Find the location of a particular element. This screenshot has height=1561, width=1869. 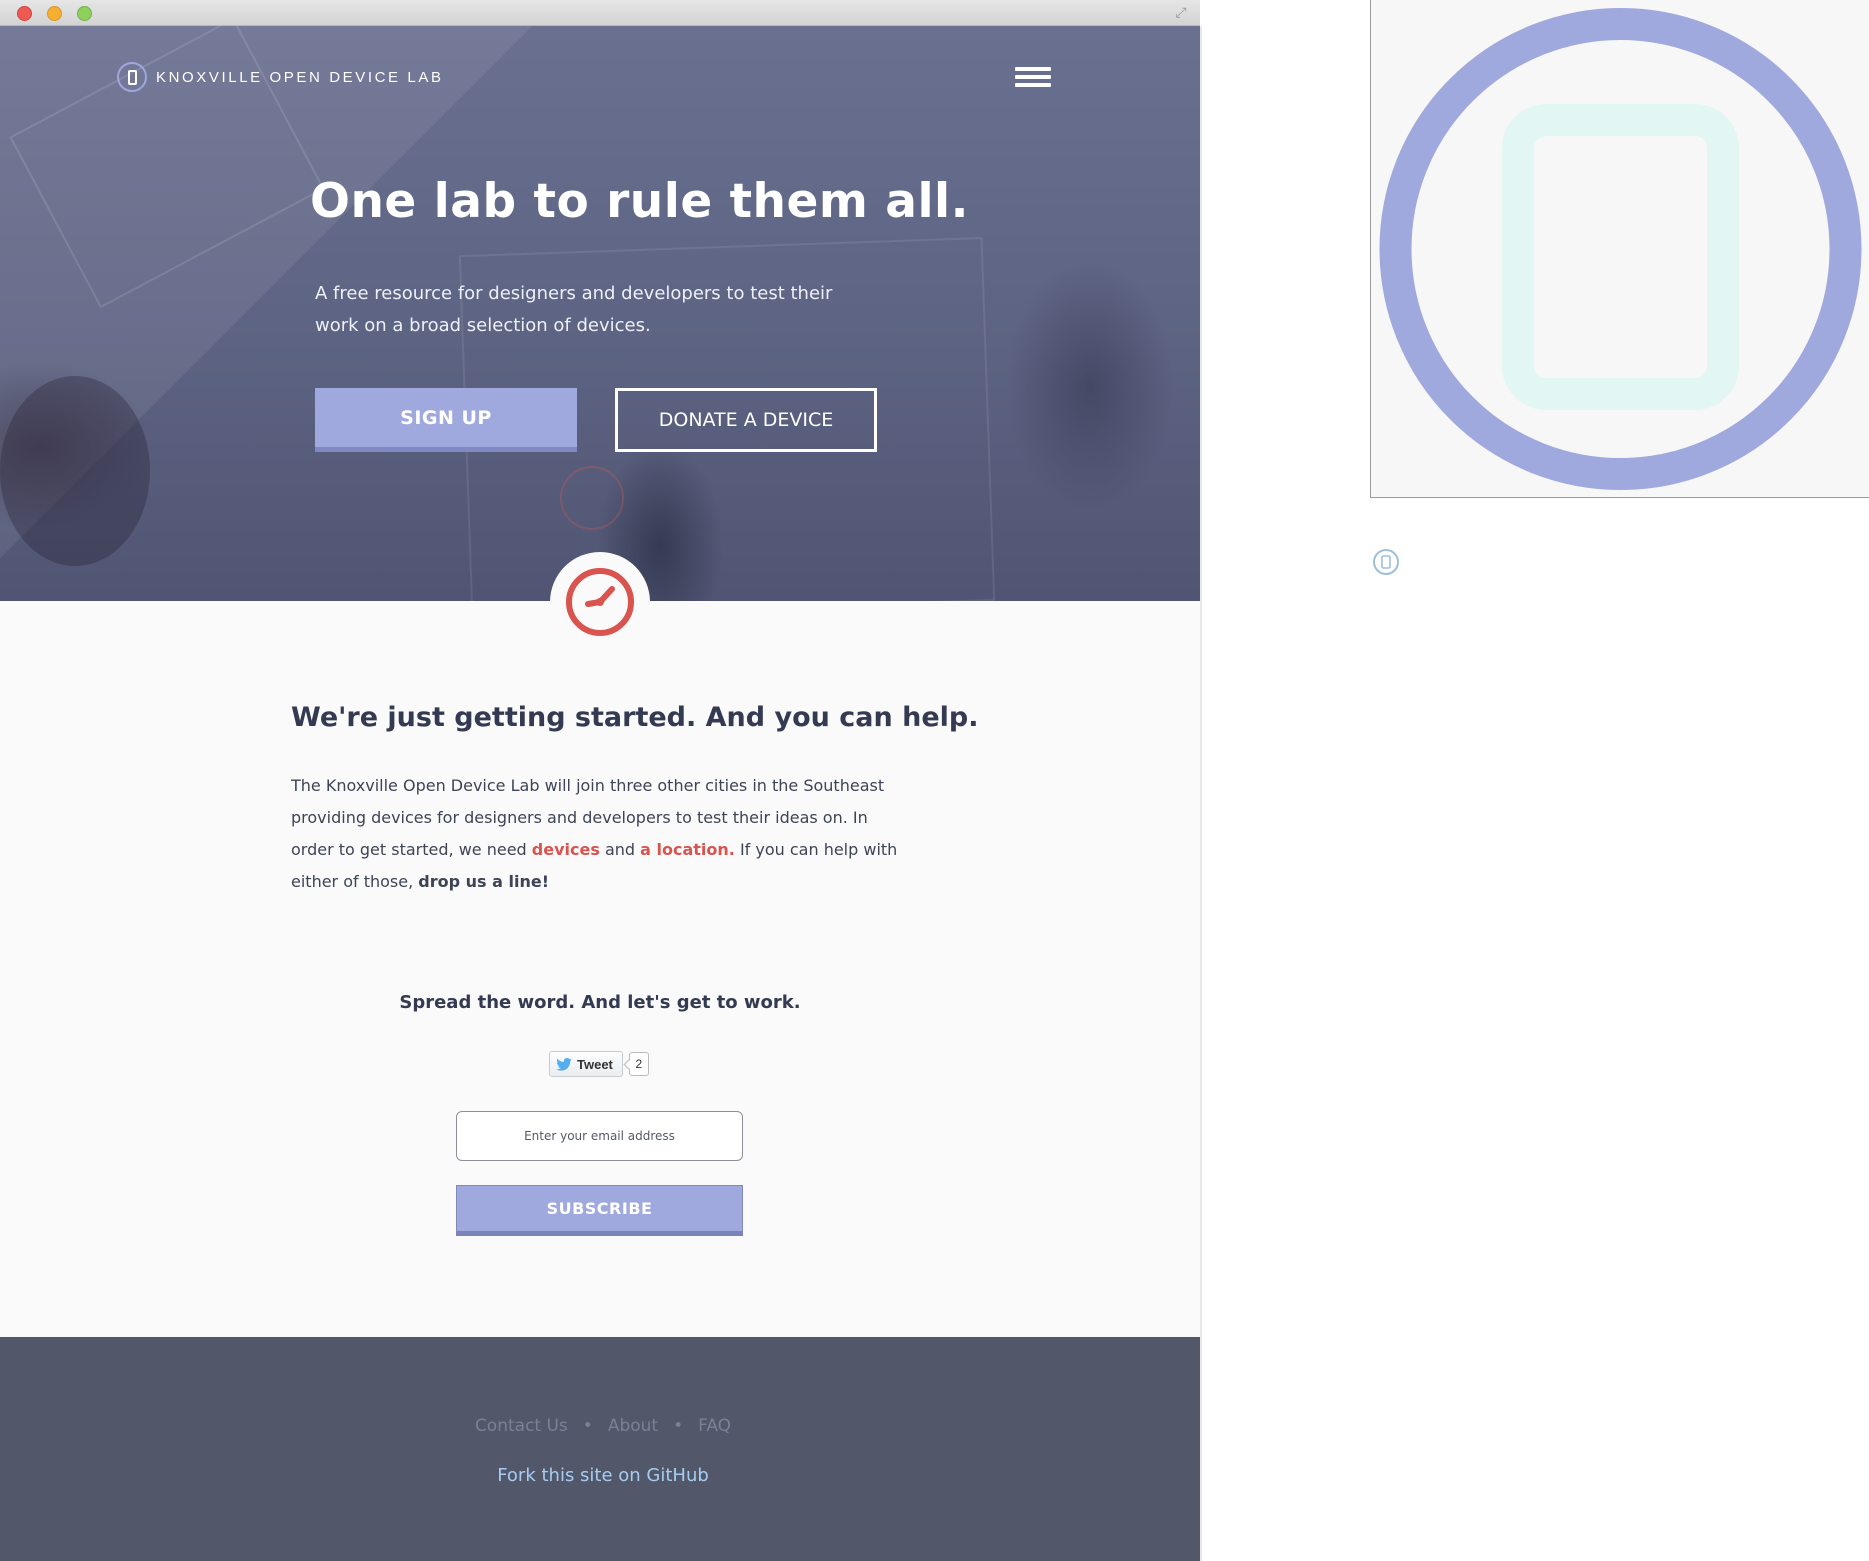

sign-up-button: SIGN UP is located at coordinates (446, 420).